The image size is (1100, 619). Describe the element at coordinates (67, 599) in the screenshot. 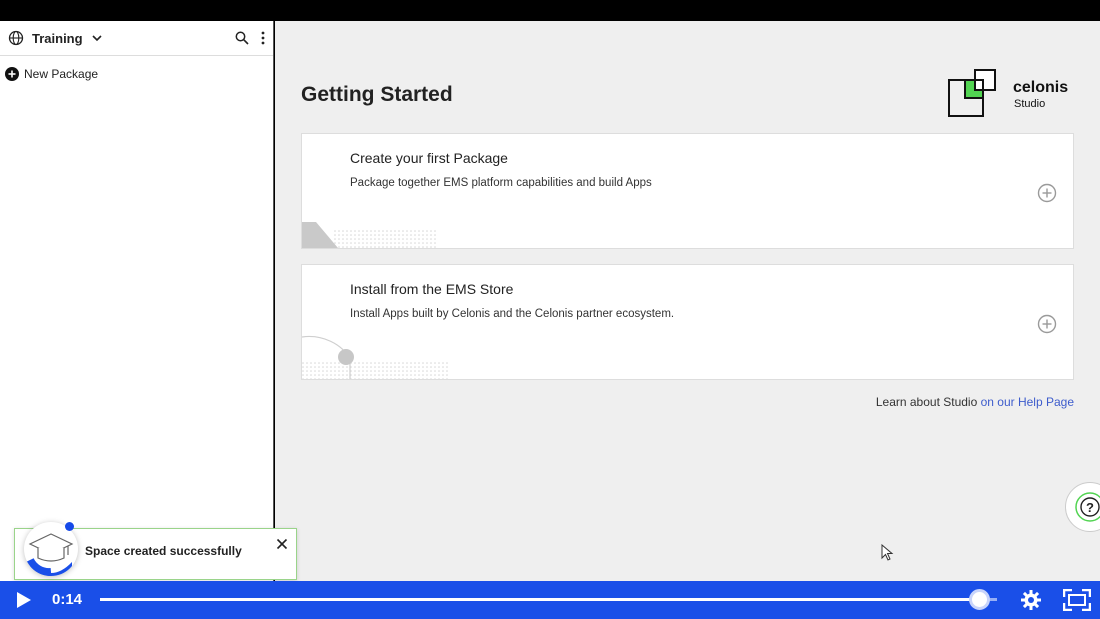

I see `current-time: 0:14` at that location.